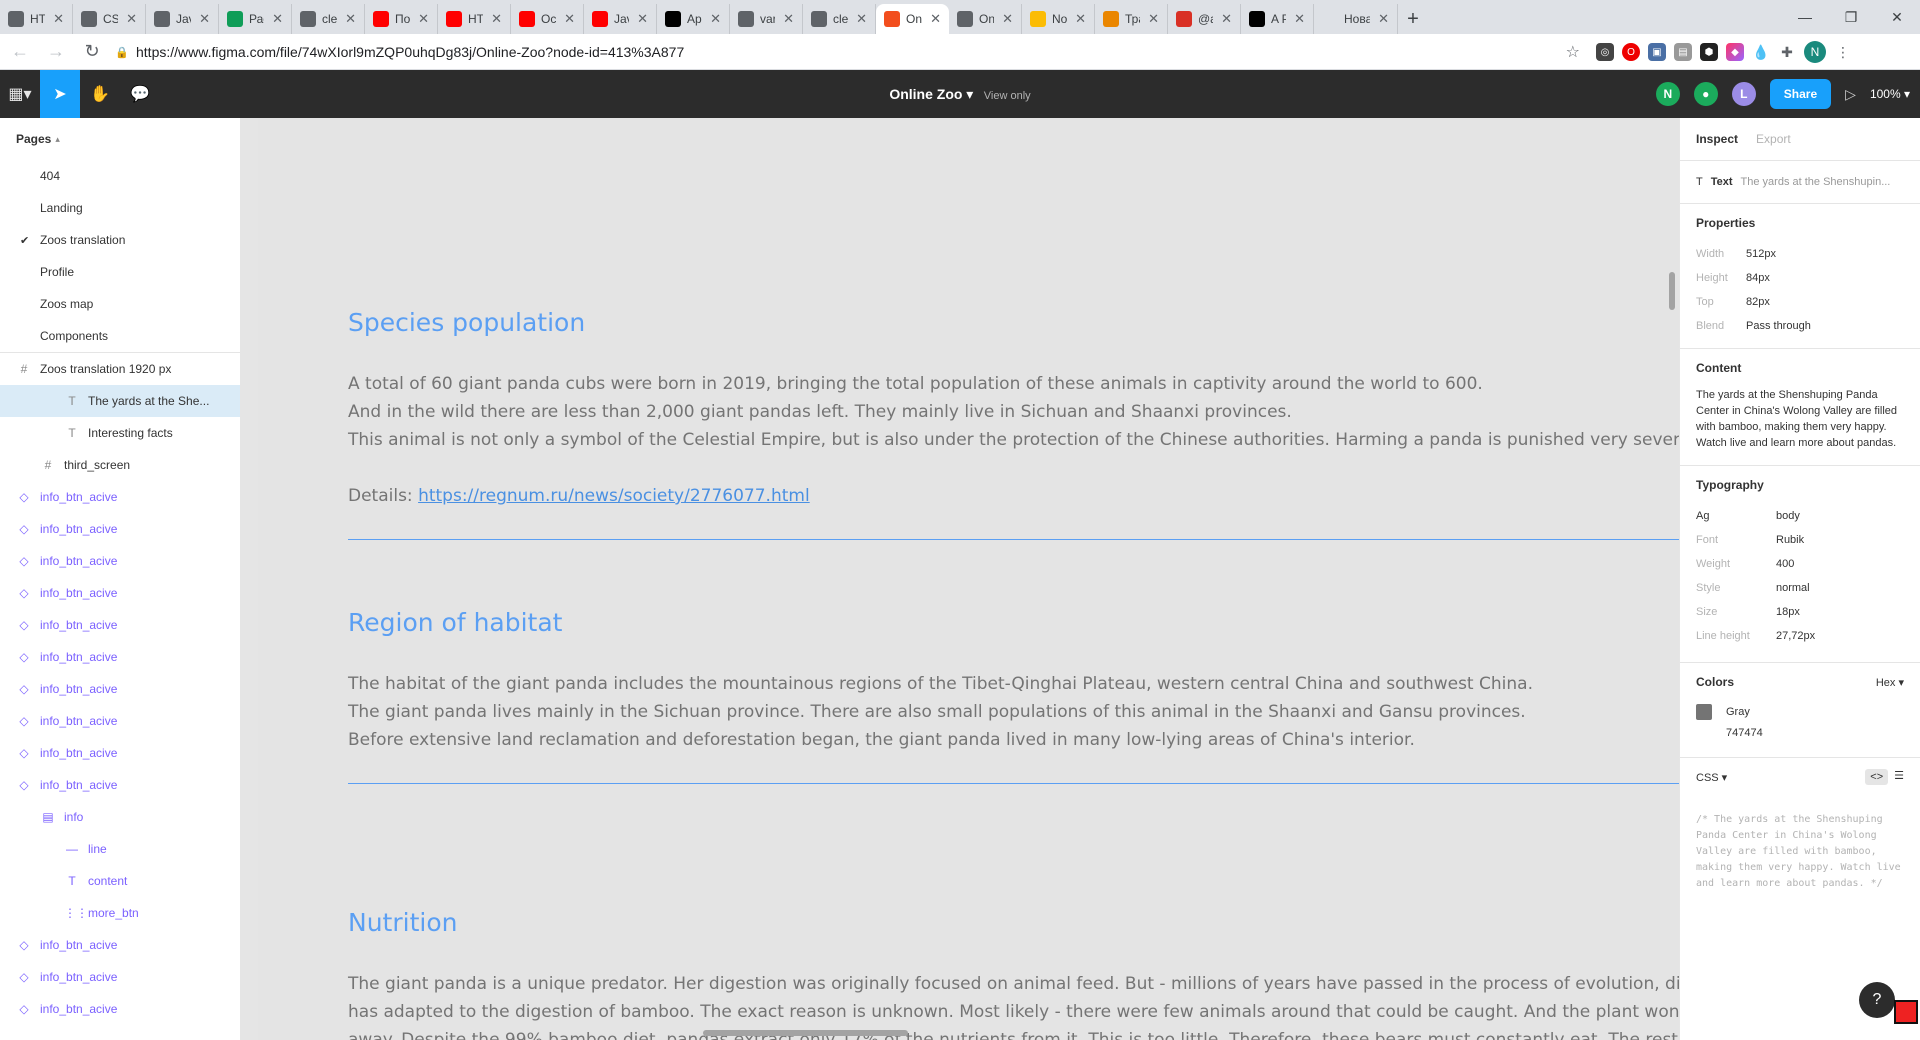 The height and width of the screenshot is (1040, 1920). Describe the element at coordinates (120, 304) in the screenshot. I see `page-item: Zoos map` at that location.